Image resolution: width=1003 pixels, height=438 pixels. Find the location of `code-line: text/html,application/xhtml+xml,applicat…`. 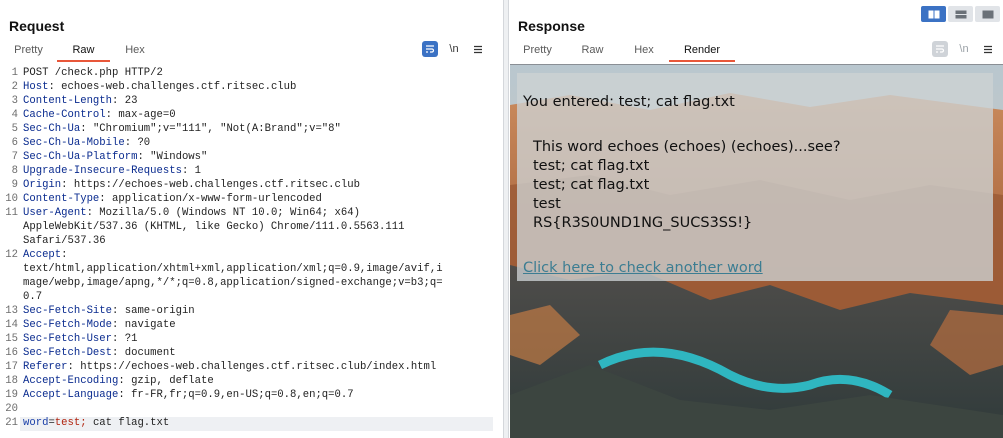

code-line: text/html,application/xhtml+xml,applicat… is located at coordinates (251, 270).